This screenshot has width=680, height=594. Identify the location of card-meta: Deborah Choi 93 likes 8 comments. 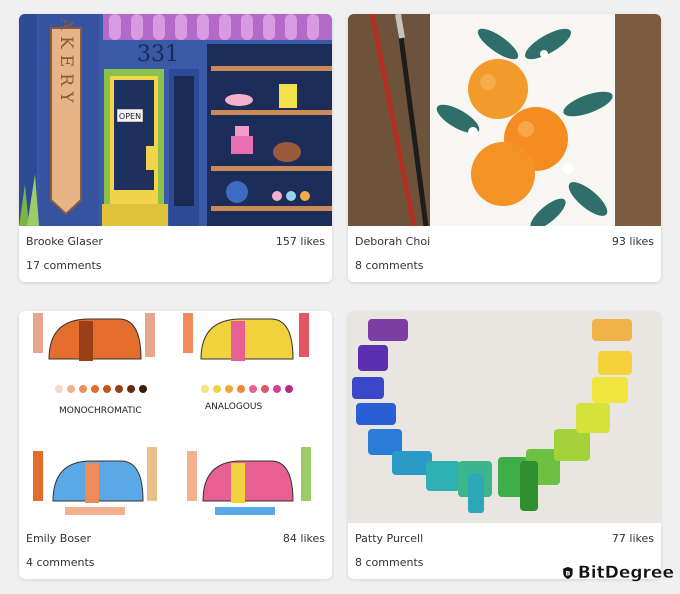
(504, 254).